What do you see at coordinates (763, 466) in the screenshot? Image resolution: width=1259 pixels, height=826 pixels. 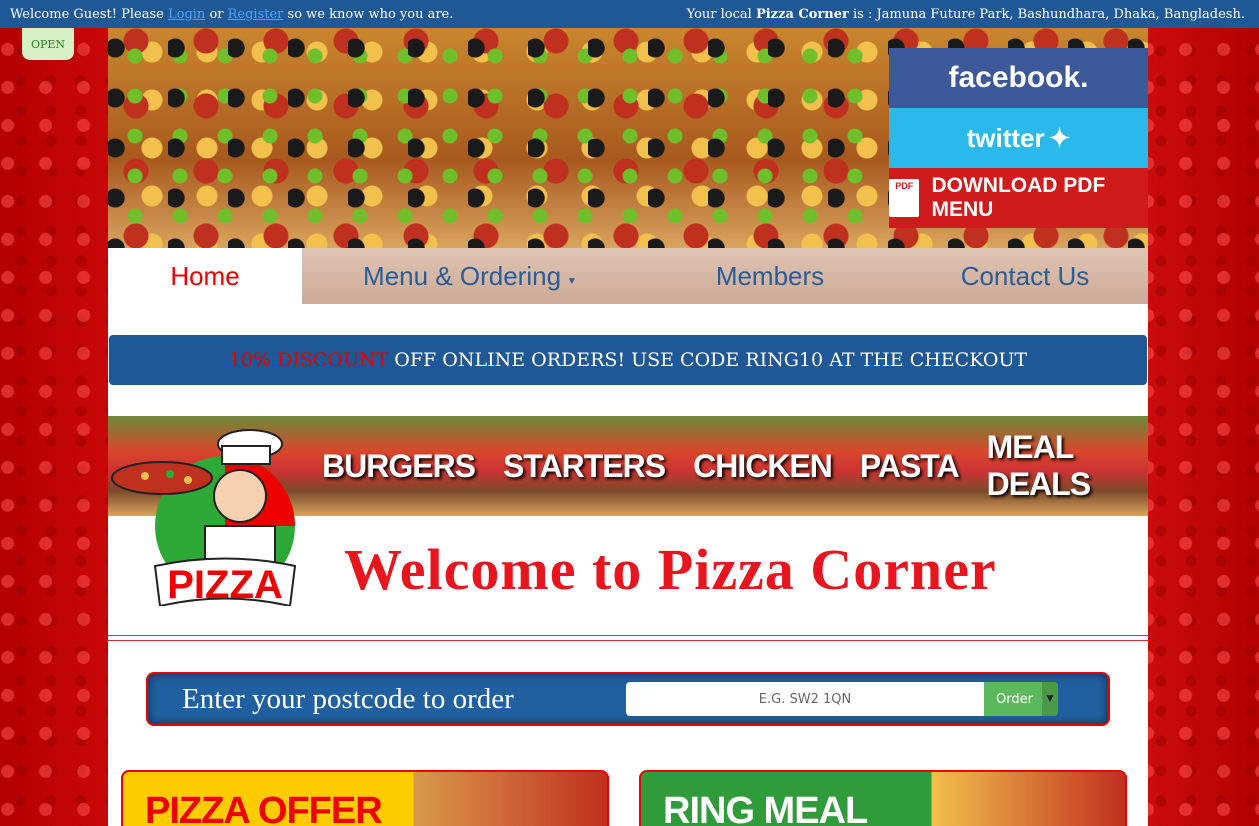 I see `category-chicken: CHICKEN` at bounding box center [763, 466].